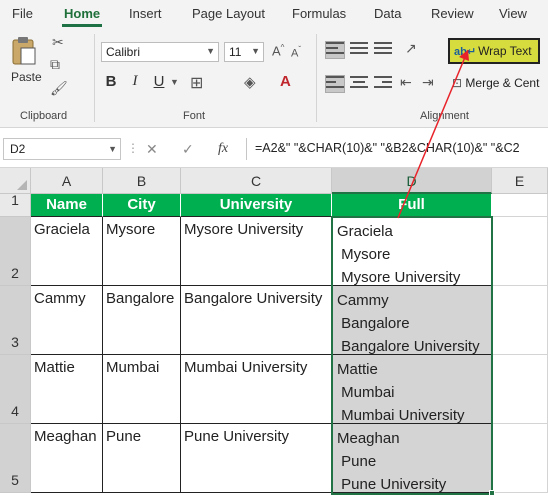 Image resolution: width=548 pixels, height=499 pixels. Describe the element at coordinates (335, 50) in the screenshot. I see `top-align-icon` at that location.